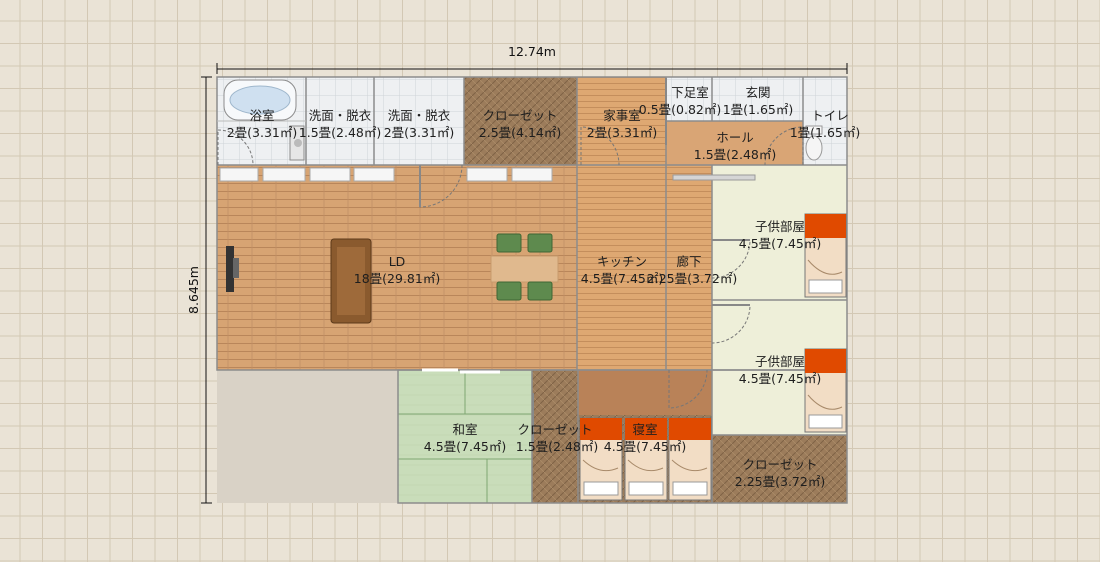 Image resolution: width=1100 pixels, height=562 pixels. I want to click on room-bedroom-size: 4.5畳(7.45㎡), so click(645, 446).